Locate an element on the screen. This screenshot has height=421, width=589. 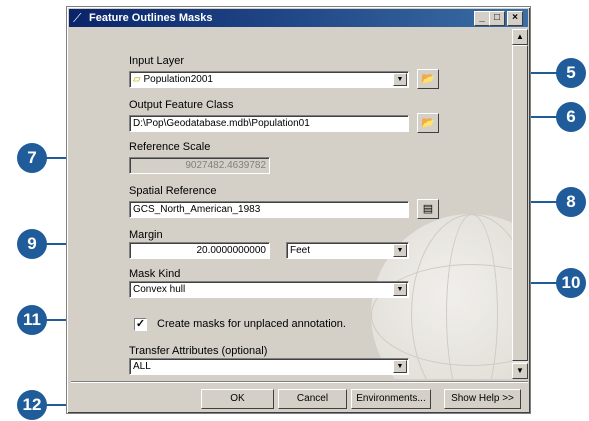
title-bar: ⟋ Feature Outlines Masks _ □ × is located at coordinates (298, 18).